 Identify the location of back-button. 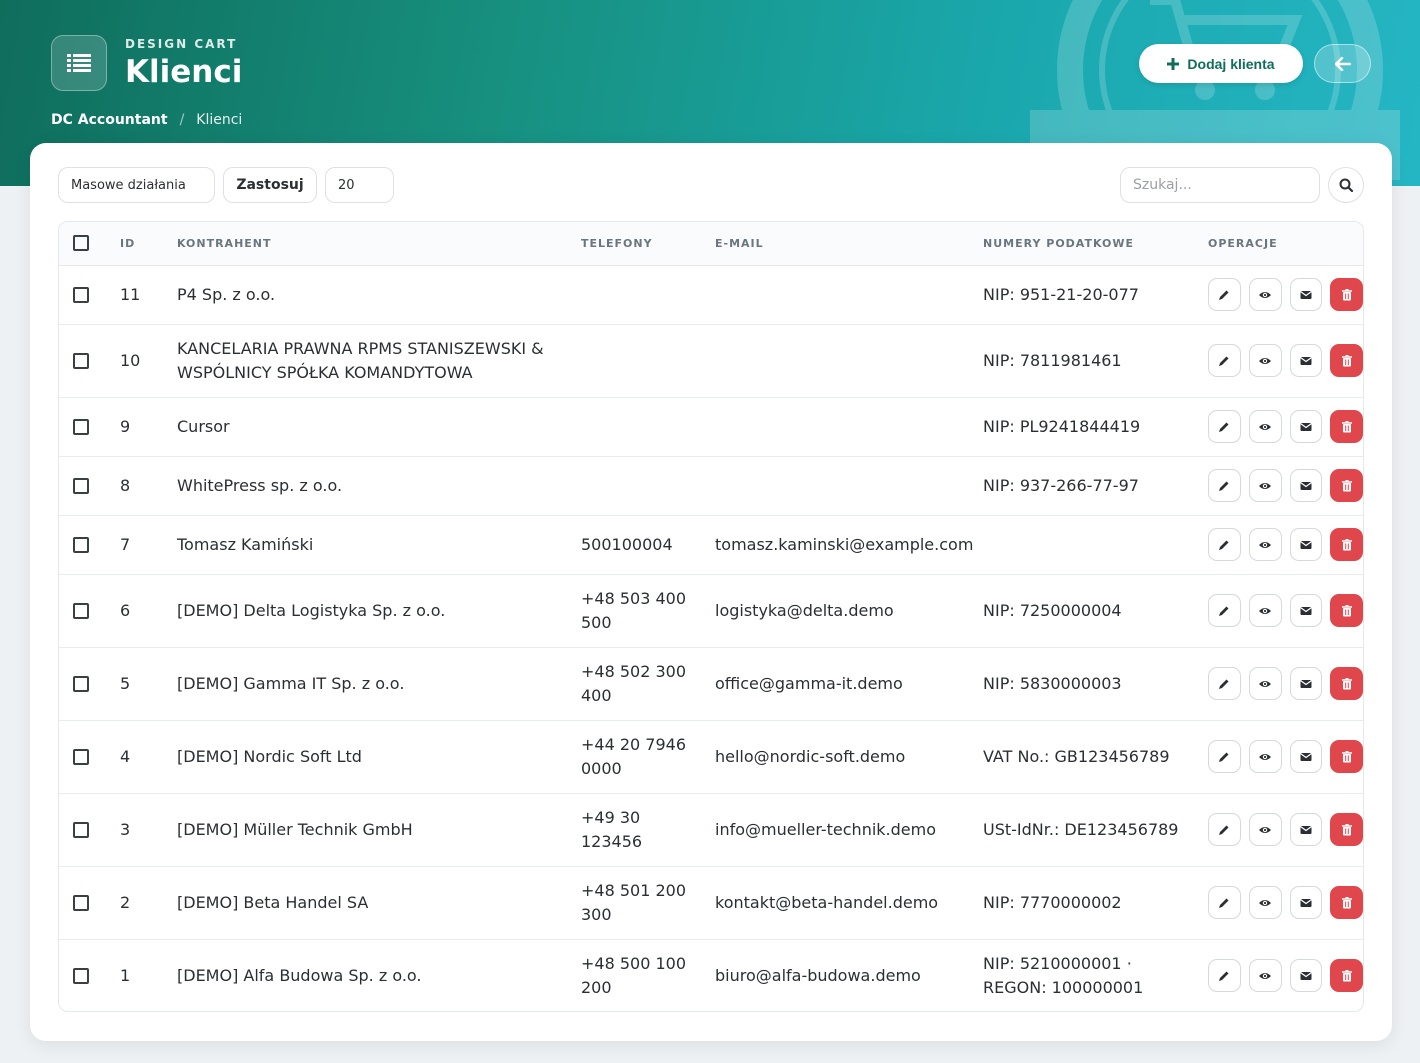
(1342, 63).